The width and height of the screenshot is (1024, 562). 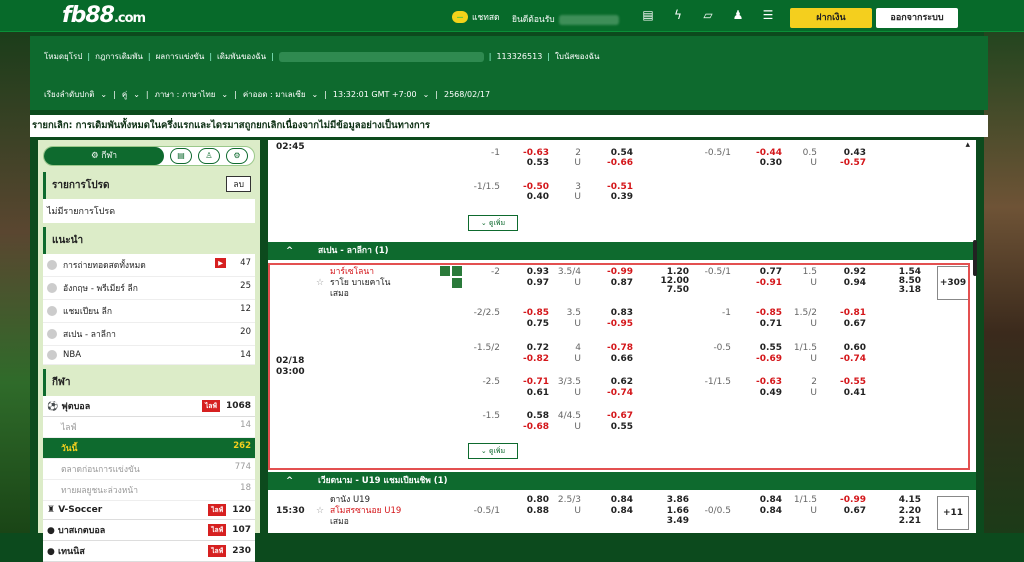 I want to click on odds-cell: -0.85, so click(x=762, y=313).